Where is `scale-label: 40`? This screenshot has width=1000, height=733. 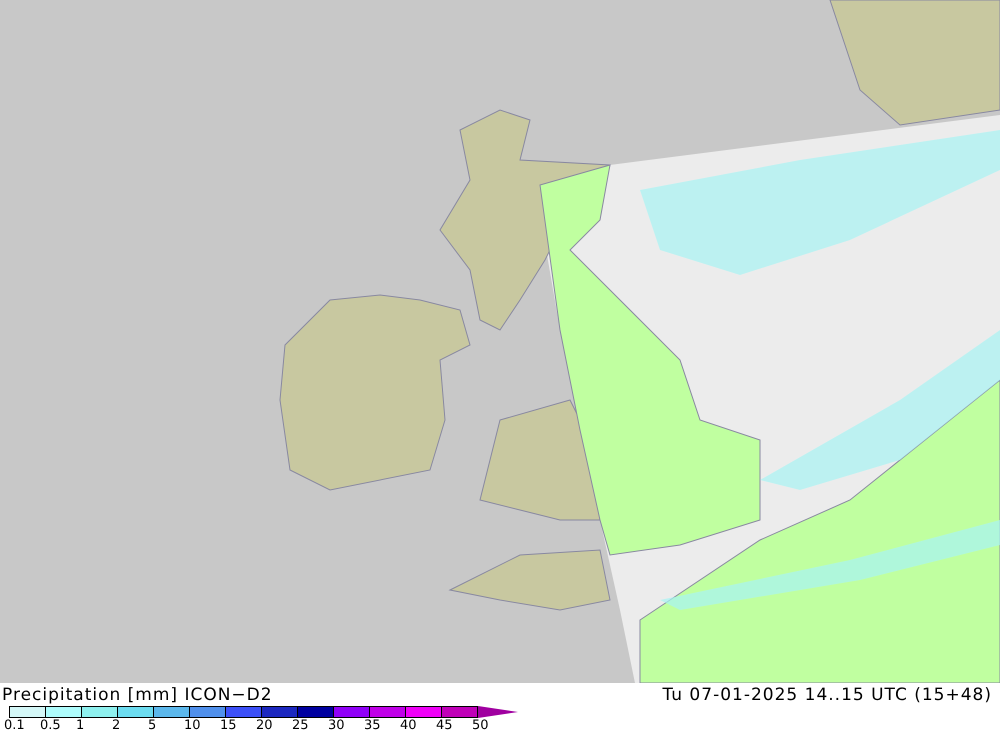
scale-label: 40 is located at coordinates (408, 725).